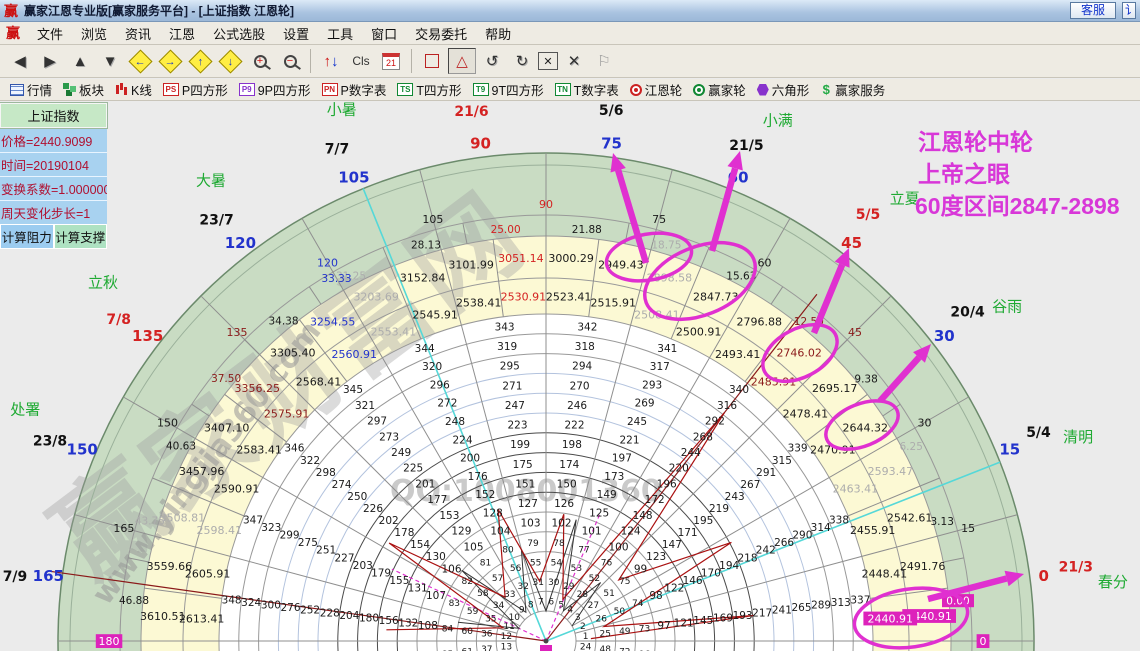  What do you see at coordinates (197, 89) in the screenshot?
I see `p-square-button: PS P四方形` at bounding box center [197, 89].